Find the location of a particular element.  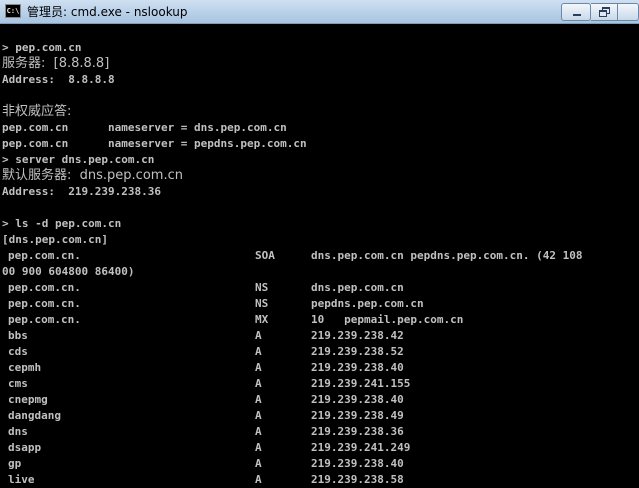

restore-icon-front is located at coordinates (603, 13).